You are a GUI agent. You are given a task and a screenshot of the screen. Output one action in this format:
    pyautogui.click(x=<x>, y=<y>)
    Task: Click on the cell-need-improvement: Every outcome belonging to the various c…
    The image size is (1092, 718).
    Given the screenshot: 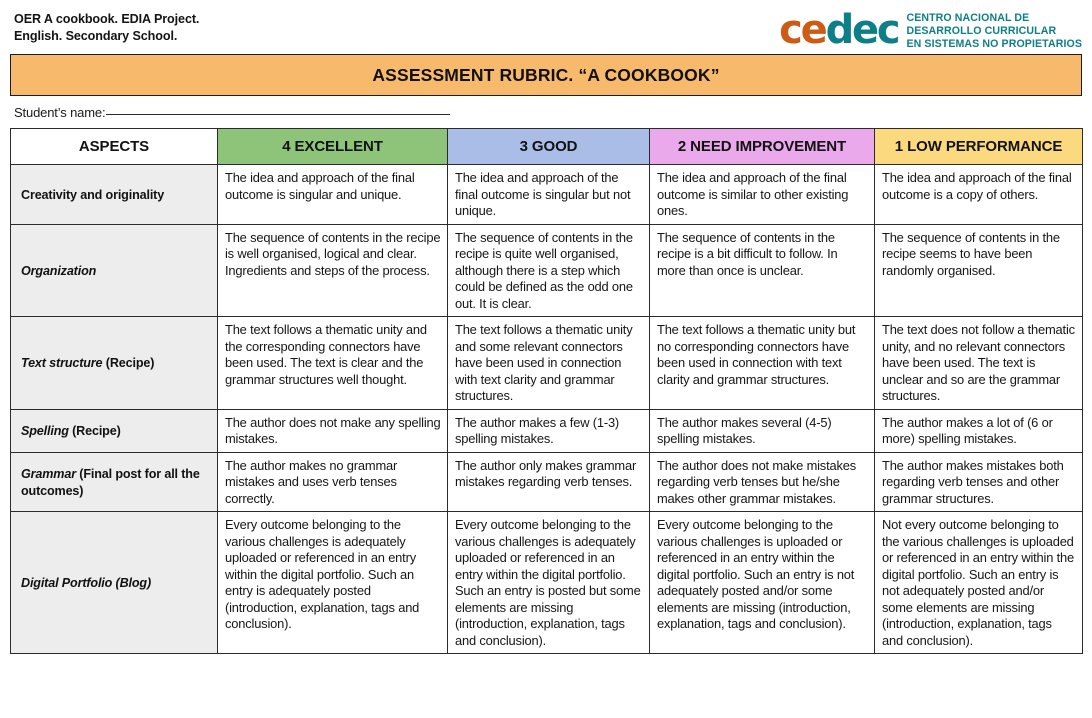 What is the action you would take?
    pyautogui.click(x=762, y=583)
    